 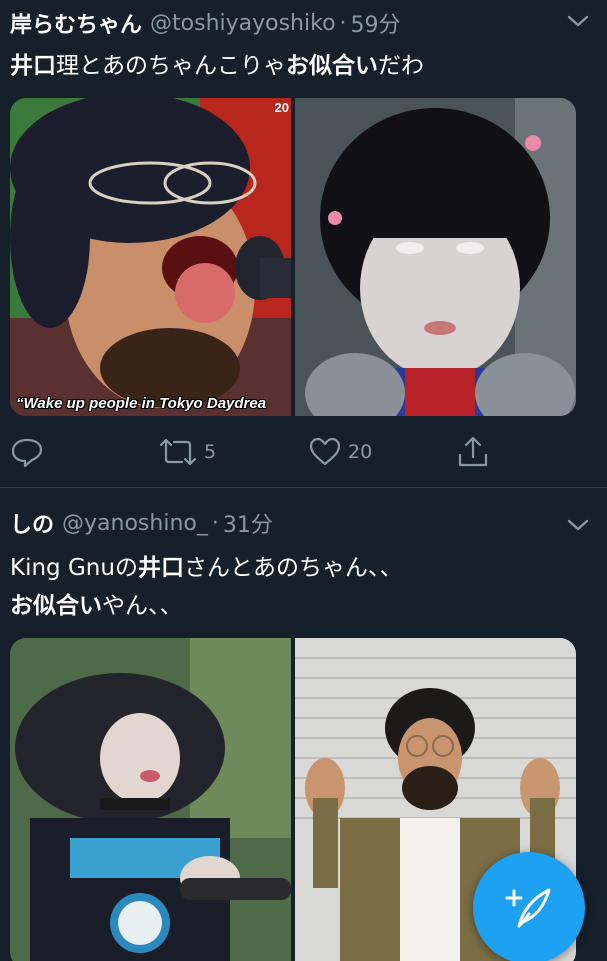 I want to click on like-button: 20, so click(x=340, y=452).